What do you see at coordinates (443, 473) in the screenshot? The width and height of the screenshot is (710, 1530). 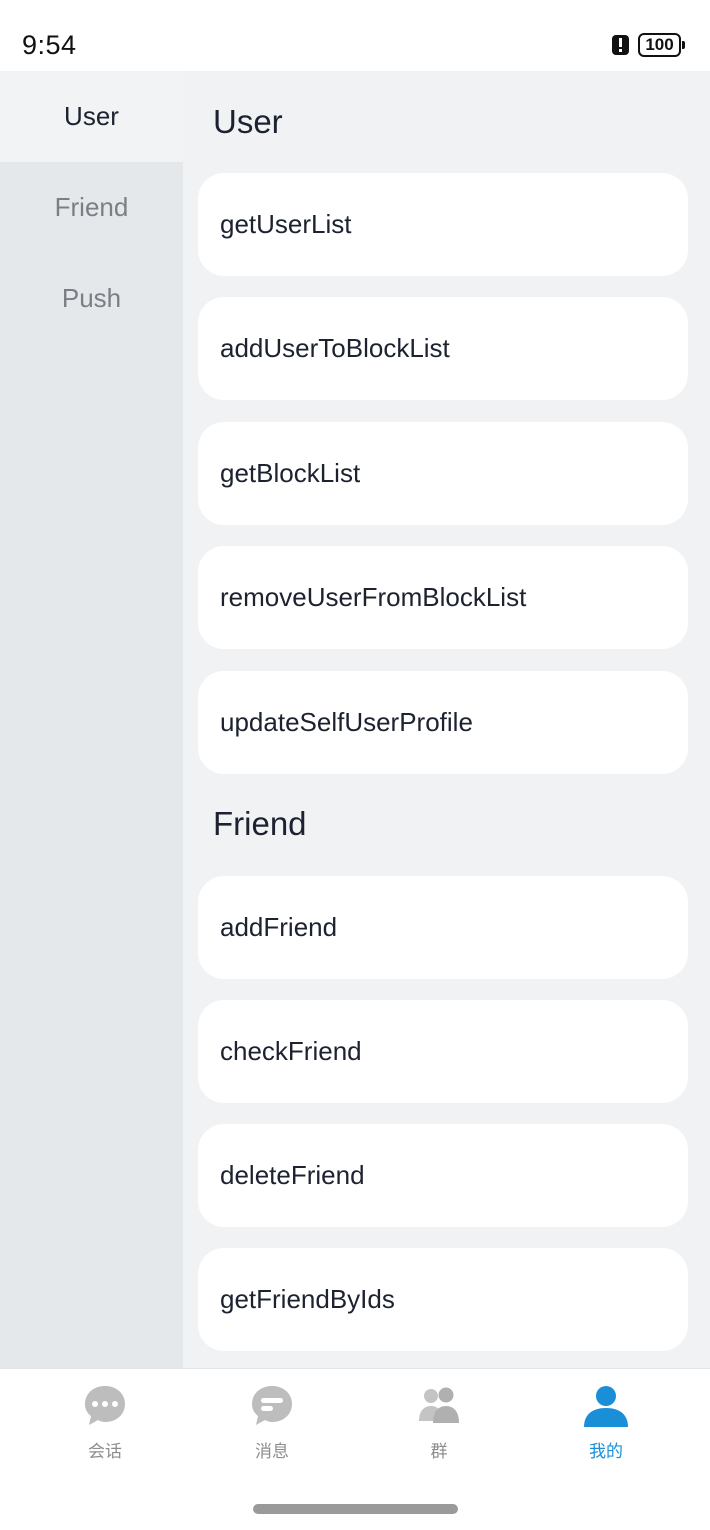 I see `api-item-get-block-list: getBlockList` at bounding box center [443, 473].